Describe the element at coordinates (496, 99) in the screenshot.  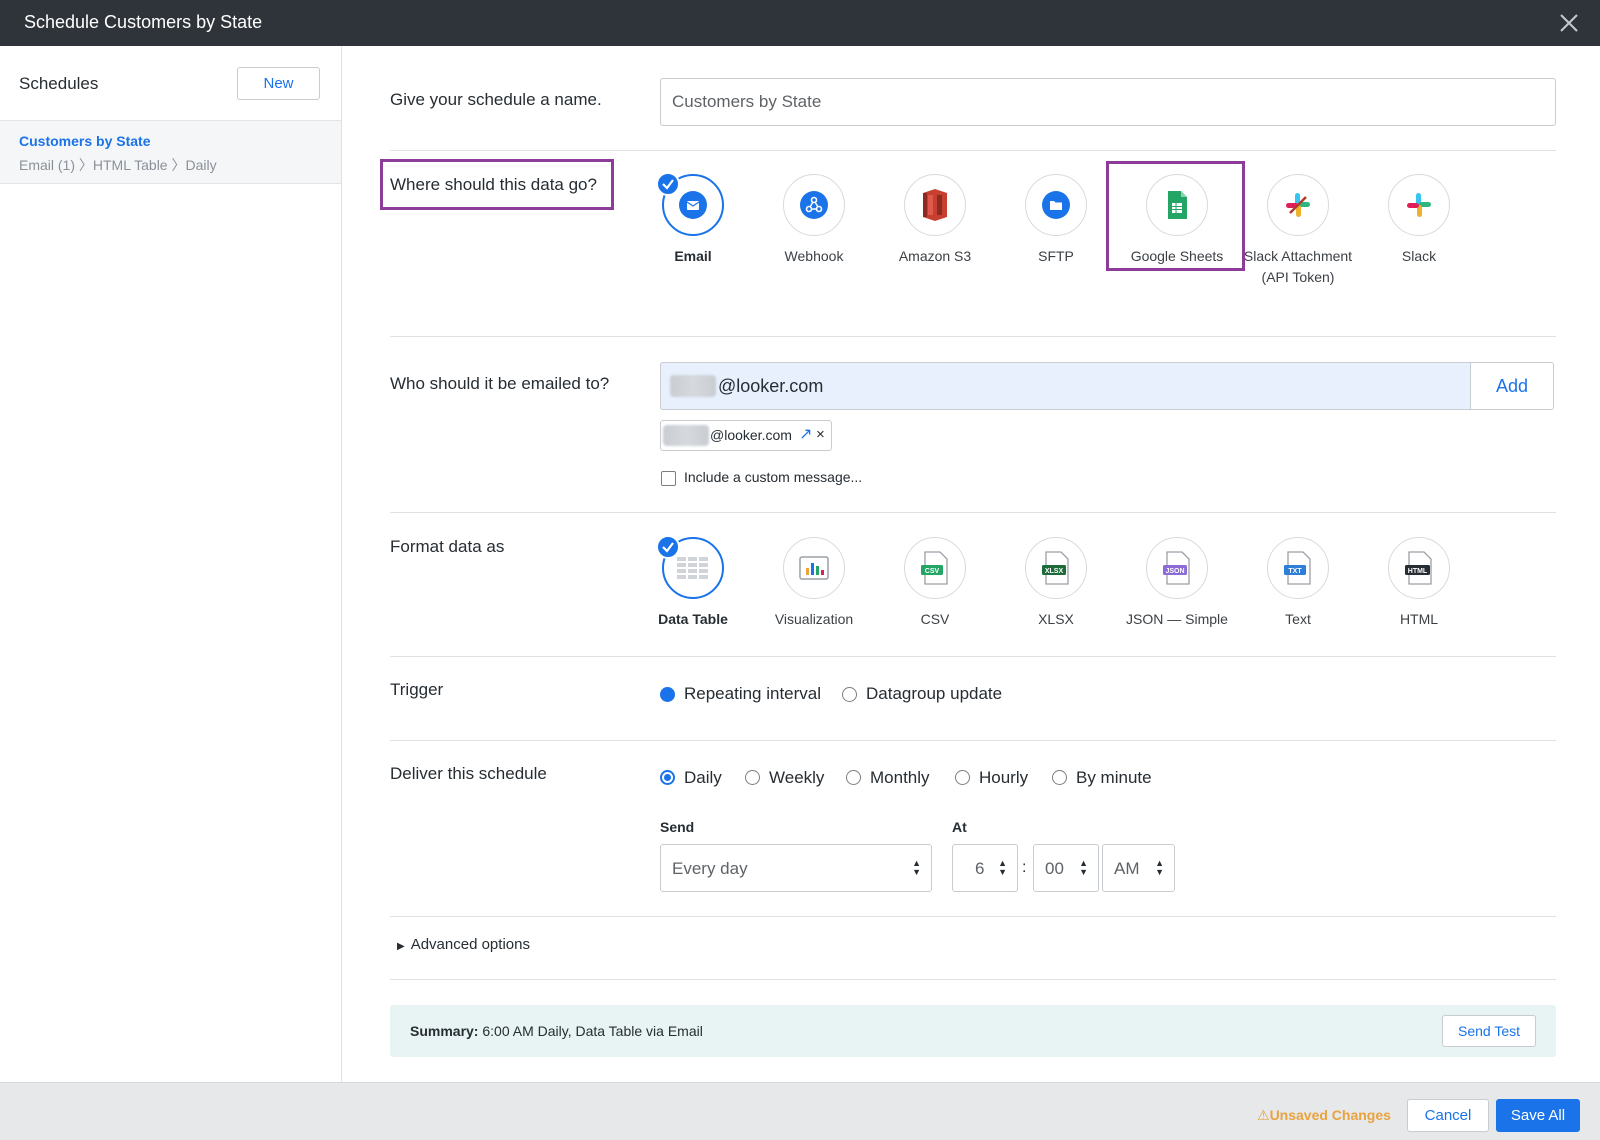
I see `schedule-name-label: Give your schedule a name.` at that location.